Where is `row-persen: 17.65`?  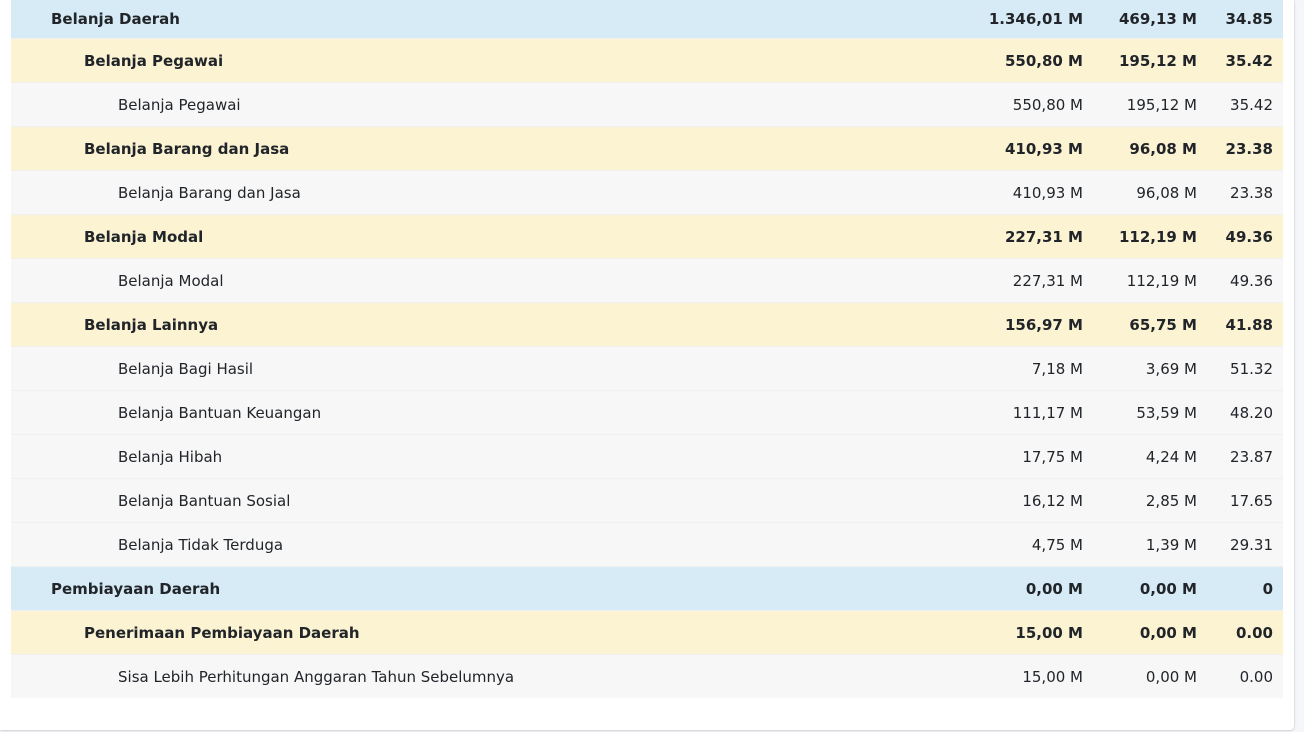 row-persen: 17.65 is located at coordinates (1245, 500).